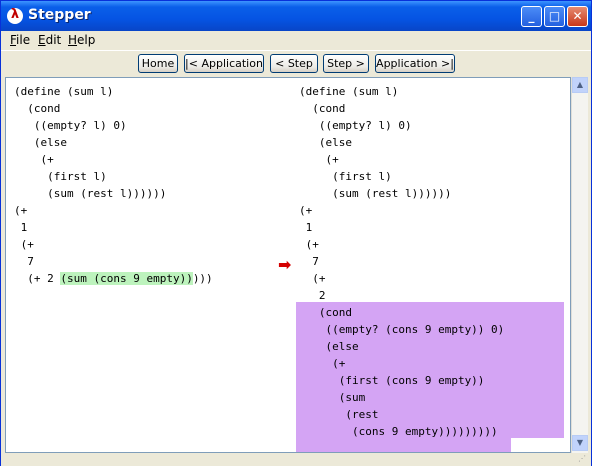 This screenshot has width=592, height=466. What do you see at coordinates (580, 85) in the screenshot?
I see `scroll-up-icon: ▲` at bounding box center [580, 85].